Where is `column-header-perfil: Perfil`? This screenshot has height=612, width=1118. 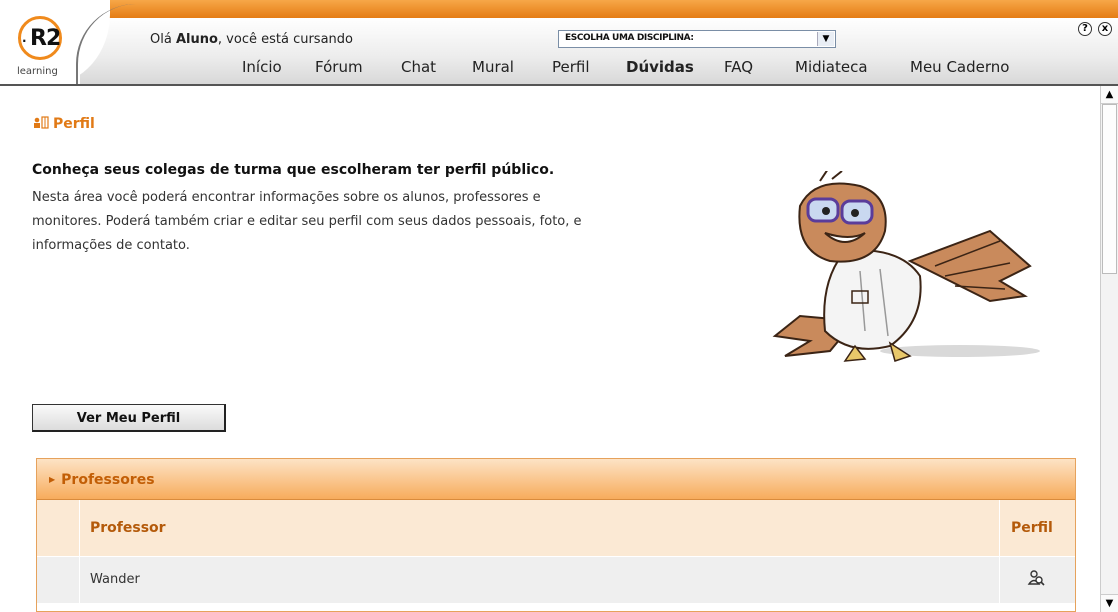 column-header-perfil: Perfil is located at coordinates (1032, 528).